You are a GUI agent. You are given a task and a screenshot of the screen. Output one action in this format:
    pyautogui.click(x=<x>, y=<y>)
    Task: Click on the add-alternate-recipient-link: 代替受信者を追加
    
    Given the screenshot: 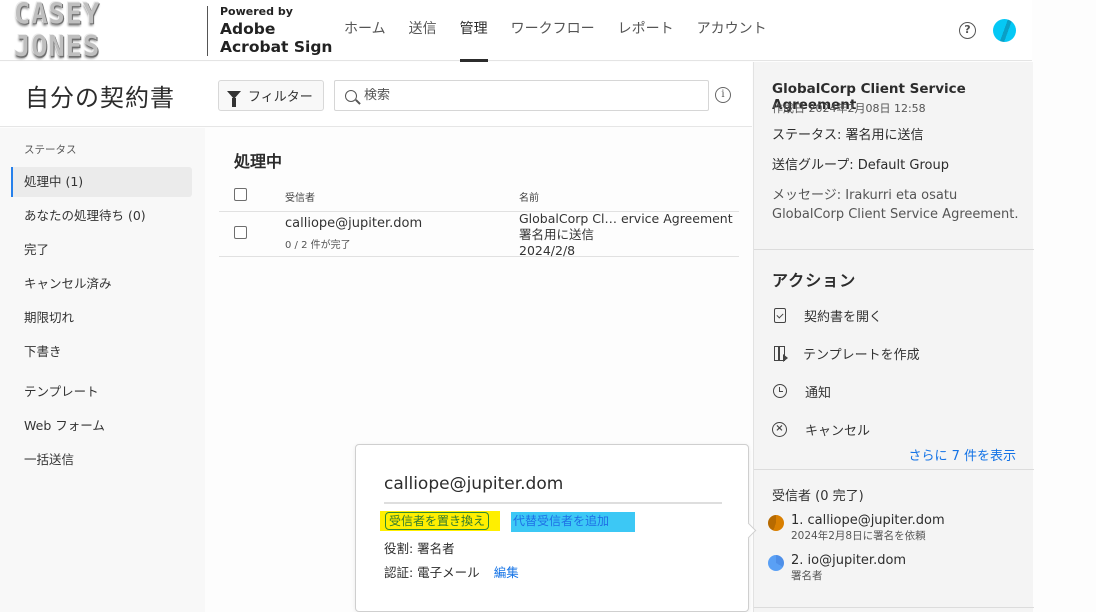 What is the action you would take?
    pyautogui.click(x=561, y=521)
    